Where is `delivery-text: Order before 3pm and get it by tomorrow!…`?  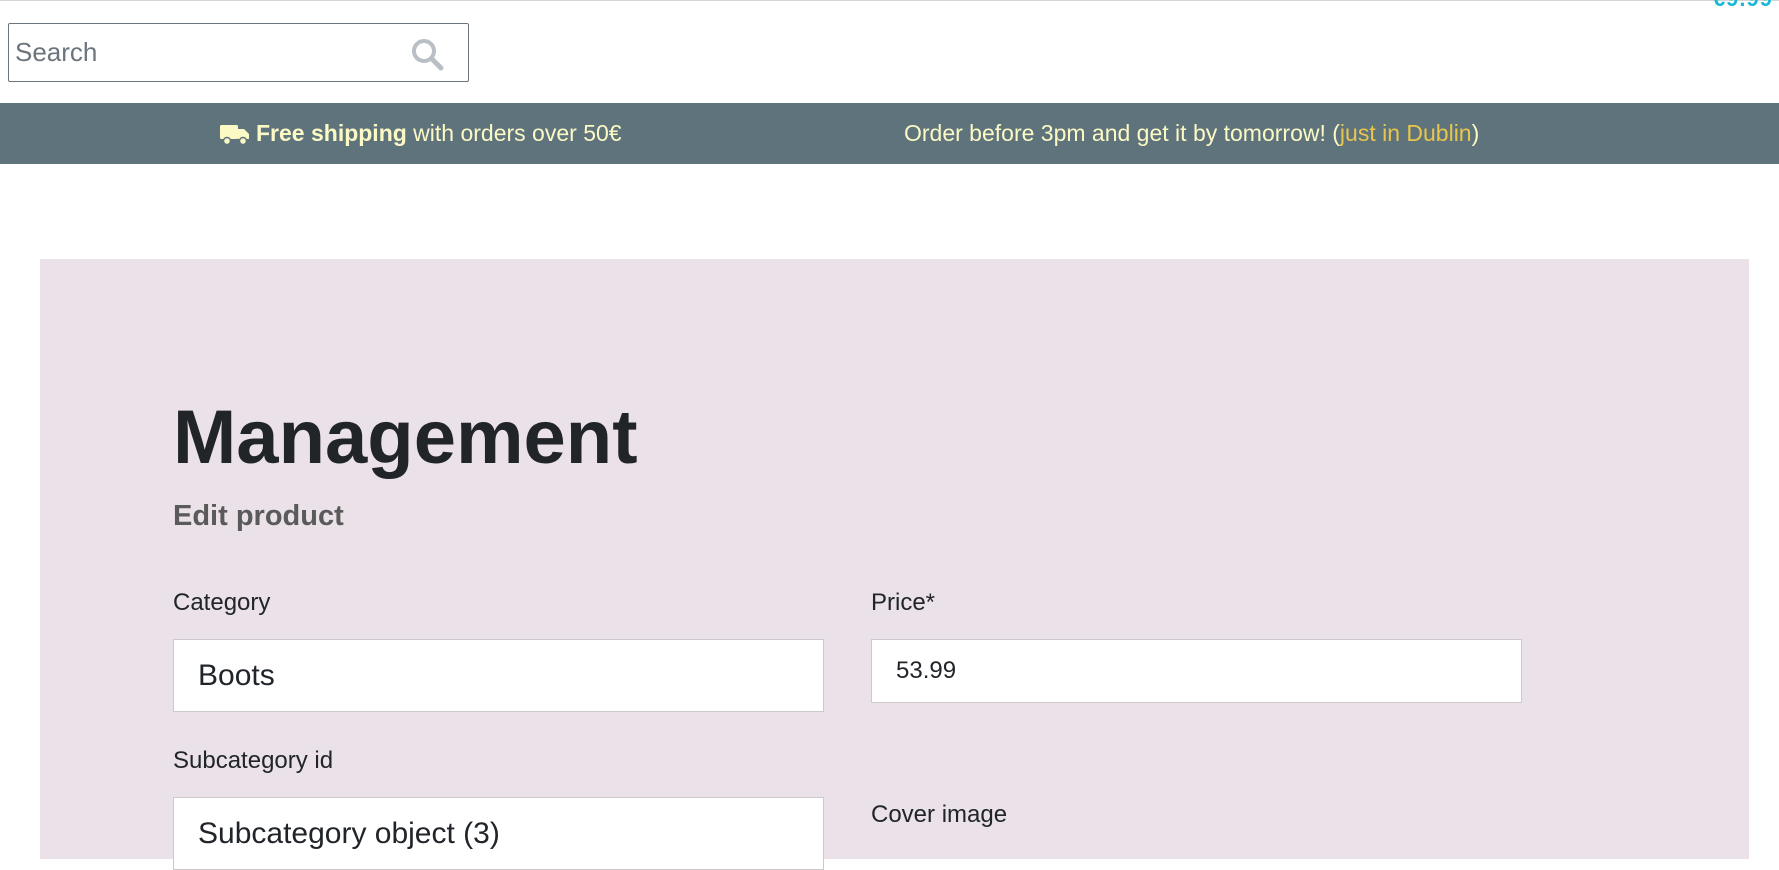
delivery-text: Order before 3pm and get it by tomorrow!… is located at coordinates (1122, 133).